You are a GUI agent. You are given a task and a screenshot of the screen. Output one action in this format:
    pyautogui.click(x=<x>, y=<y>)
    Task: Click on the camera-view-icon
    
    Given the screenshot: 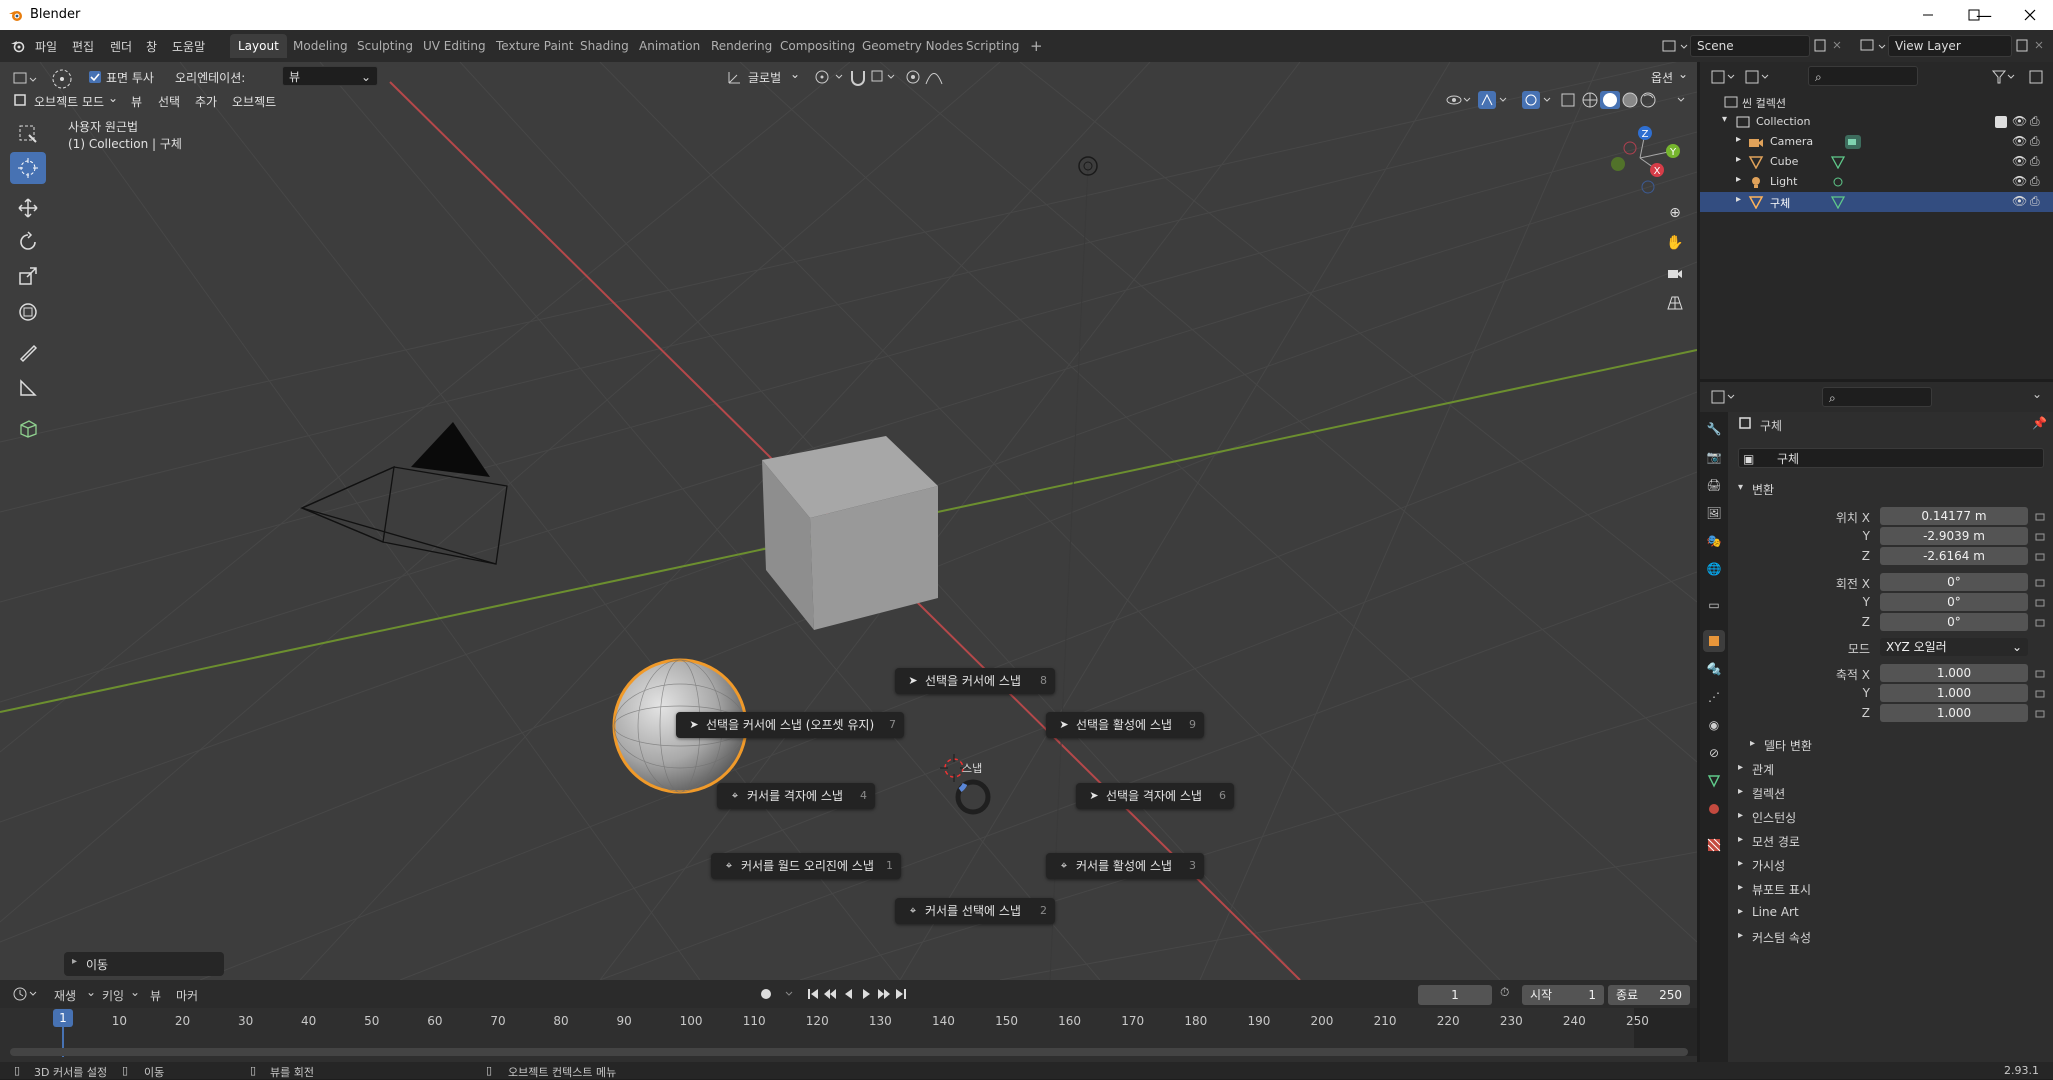 What is the action you would take?
    pyautogui.click(x=1675, y=273)
    